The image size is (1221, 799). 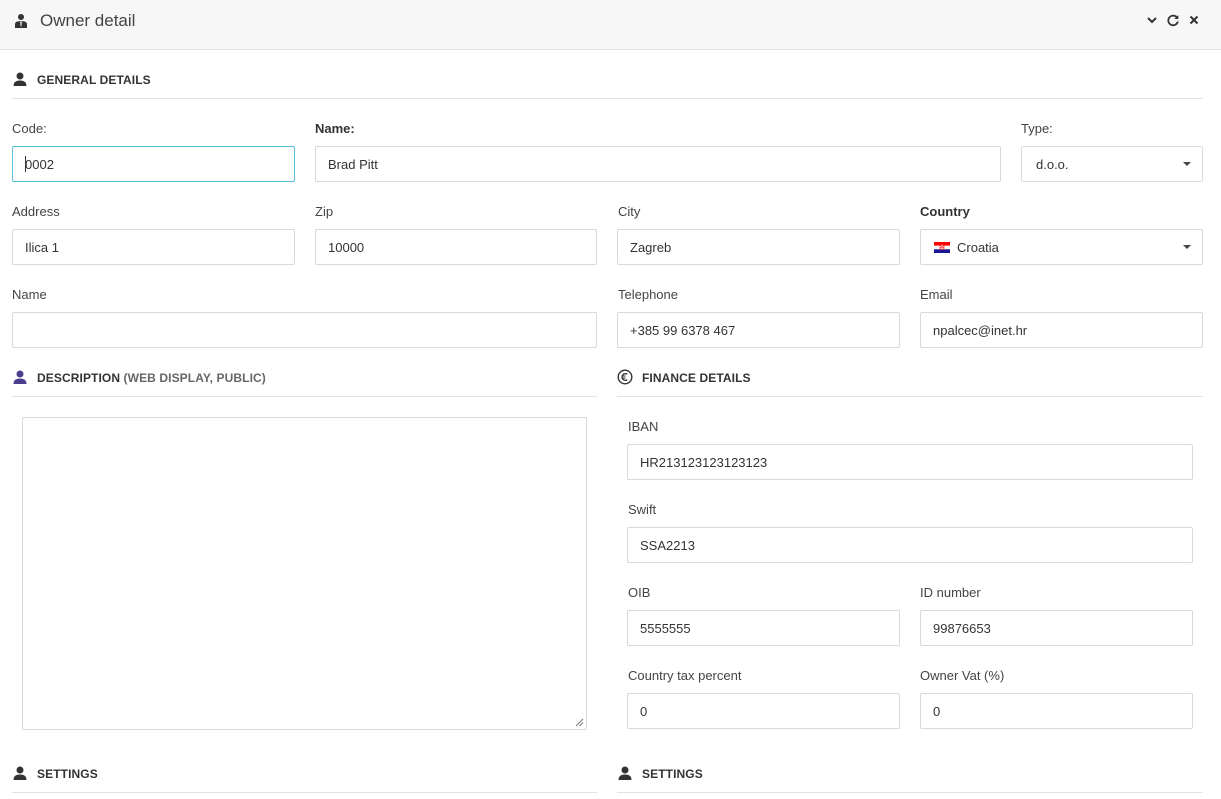 What do you see at coordinates (36, 211) in the screenshot?
I see `address-label: Address` at bounding box center [36, 211].